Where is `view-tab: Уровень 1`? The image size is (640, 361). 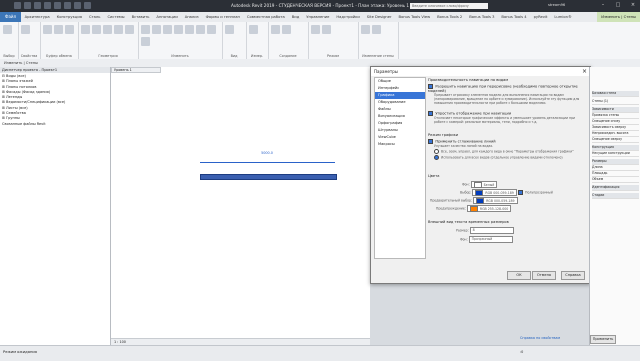 view-tab: Уровень 1 is located at coordinates (136, 70).